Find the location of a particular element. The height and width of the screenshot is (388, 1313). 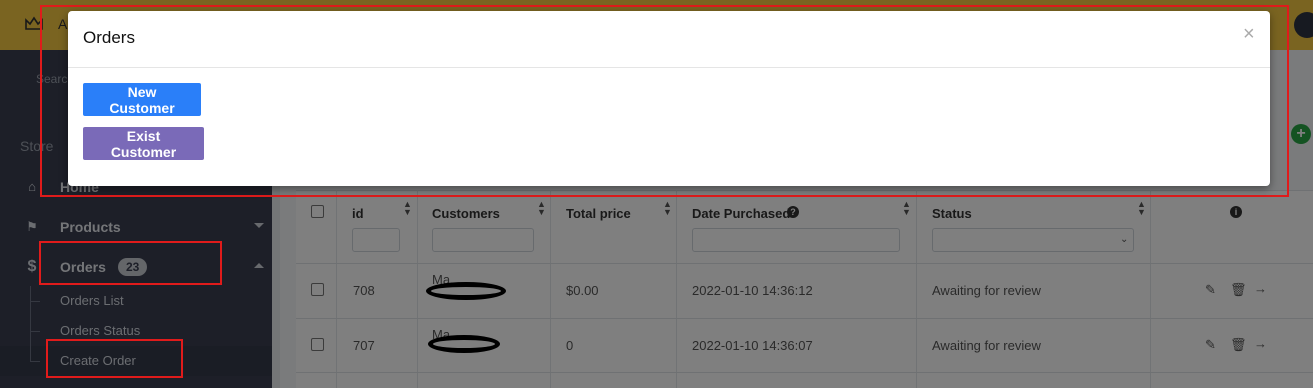

annotation-box-create-order is located at coordinates (114, 358).